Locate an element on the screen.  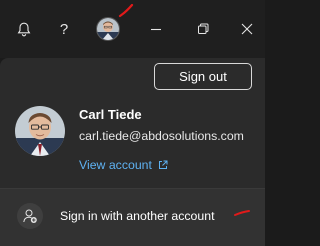
sign-out-button: Sign out is located at coordinates (203, 76).